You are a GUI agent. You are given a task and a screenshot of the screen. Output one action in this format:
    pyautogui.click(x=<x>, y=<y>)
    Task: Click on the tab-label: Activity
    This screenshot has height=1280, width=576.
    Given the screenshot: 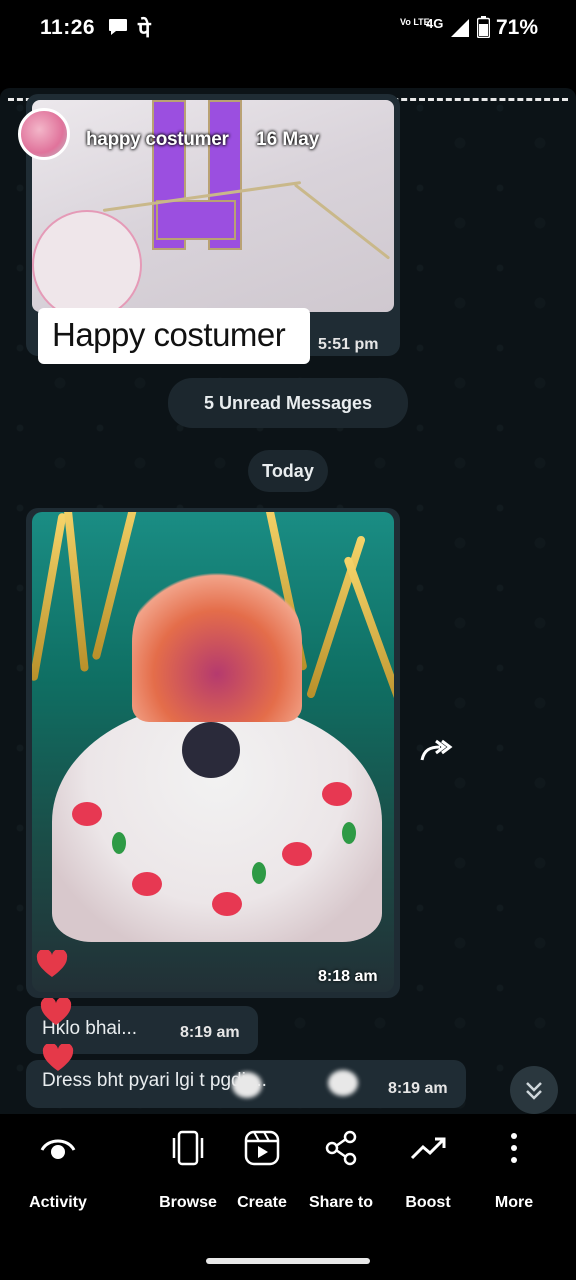 What is the action you would take?
    pyautogui.click(x=58, y=1202)
    